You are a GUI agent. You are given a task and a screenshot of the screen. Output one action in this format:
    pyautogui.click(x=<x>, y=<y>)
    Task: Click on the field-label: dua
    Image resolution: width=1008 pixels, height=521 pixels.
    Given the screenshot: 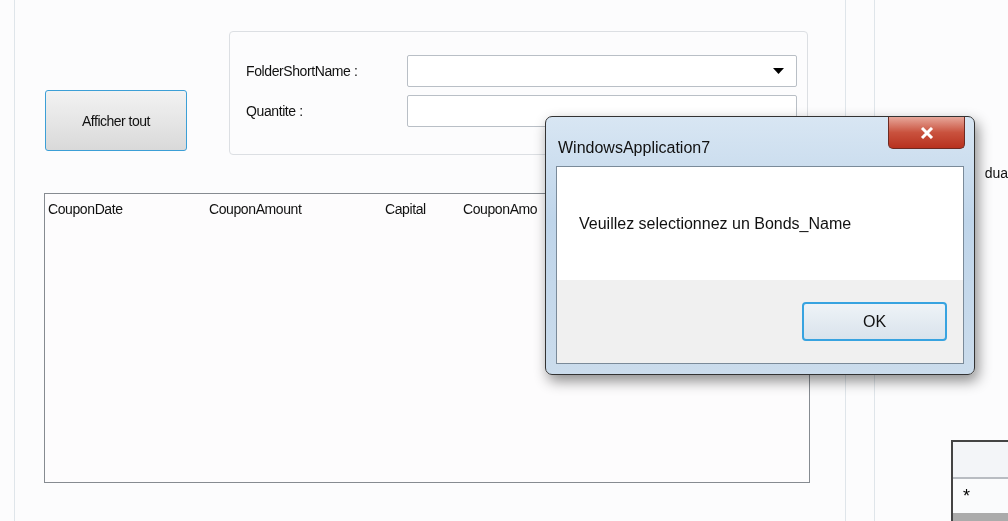 What is the action you would take?
    pyautogui.click(x=996, y=173)
    